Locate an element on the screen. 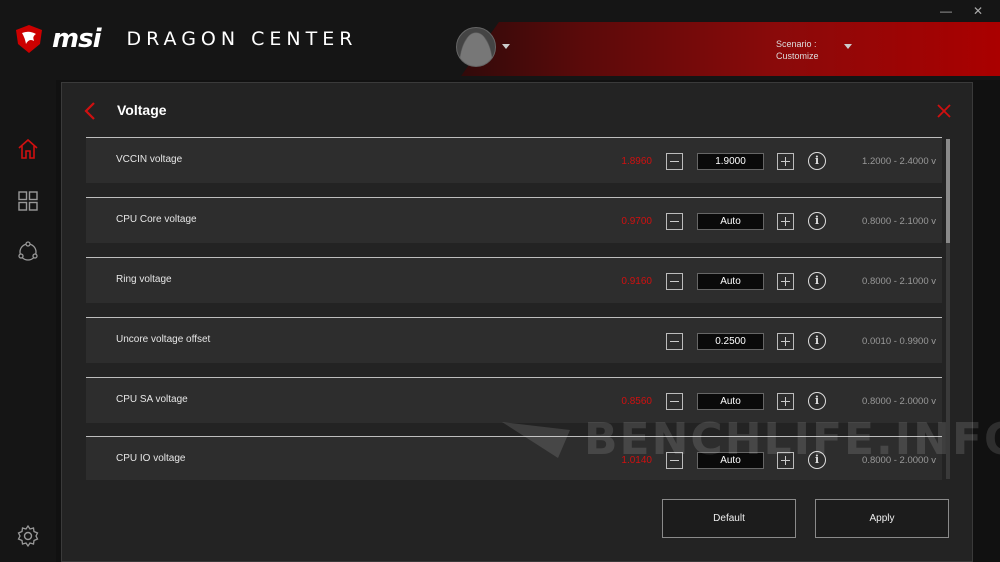 This screenshot has width=1000, height=562. voltage-range: 1.2000 - 2.4000 v is located at coordinates (899, 161).